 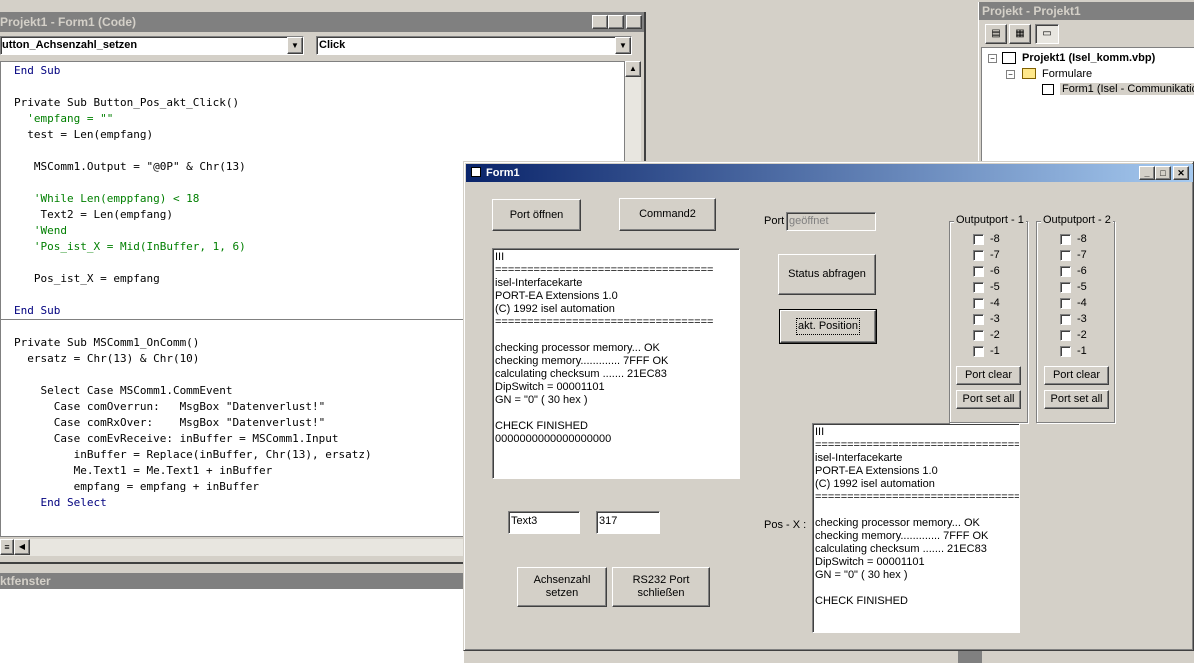 What do you see at coordinates (170, 423) in the screenshot?
I see `code-line: Case comRxOver: MsgBox "Datenverlust!"` at bounding box center [170, 423].